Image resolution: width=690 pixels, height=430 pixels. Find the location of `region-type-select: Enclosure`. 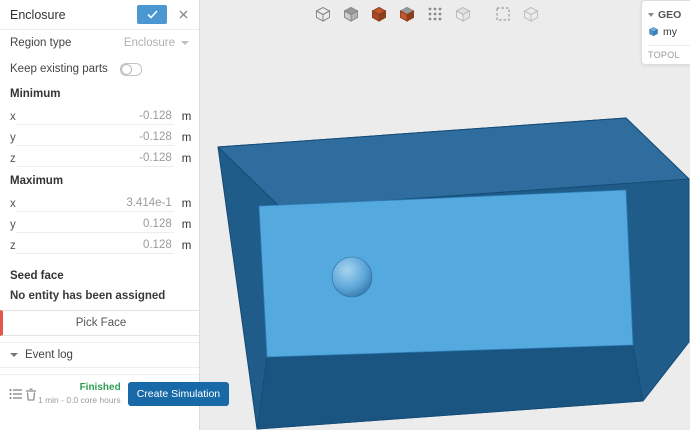

region-type-select: Enclosure is located at coordinates (156, 43).